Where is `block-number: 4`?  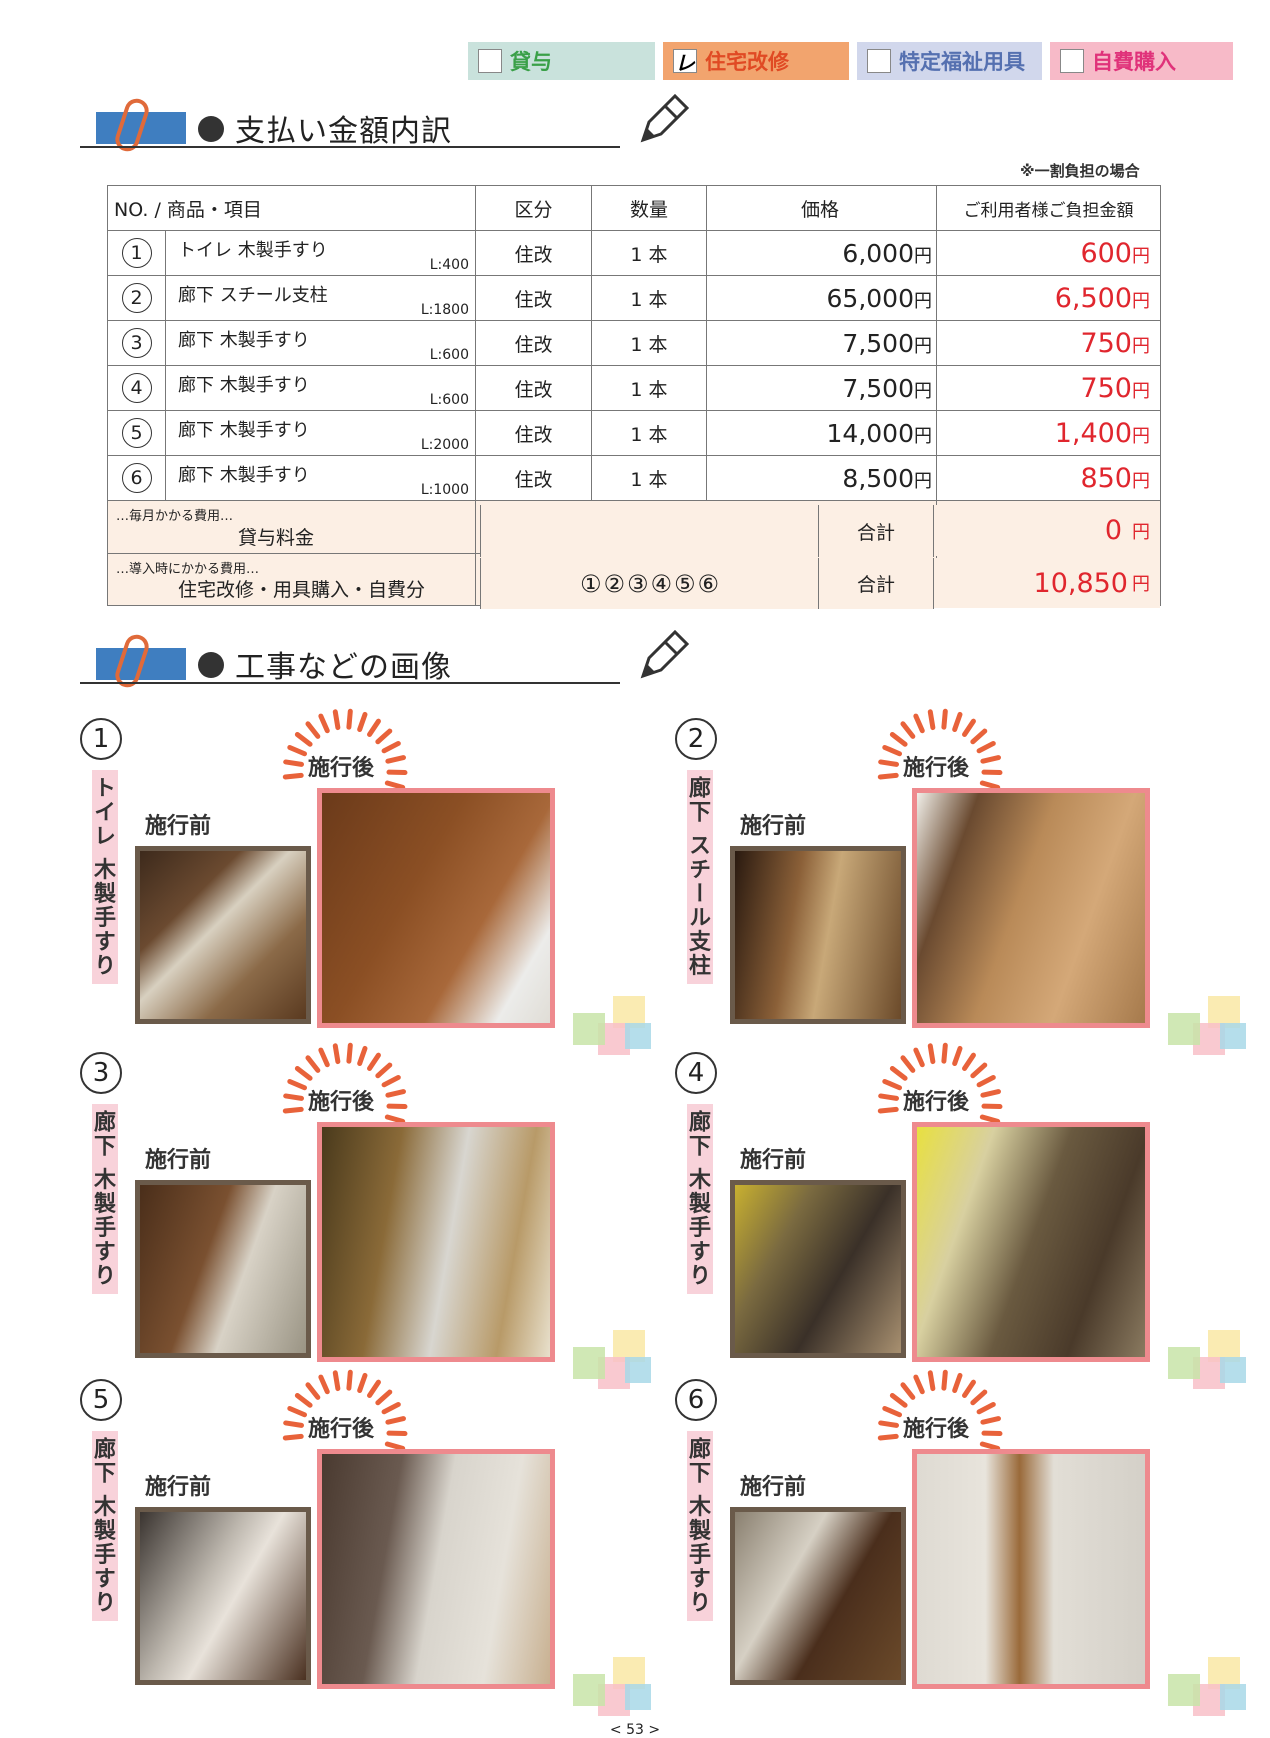
block-number: 4 is located at coordinates (696, 1073).